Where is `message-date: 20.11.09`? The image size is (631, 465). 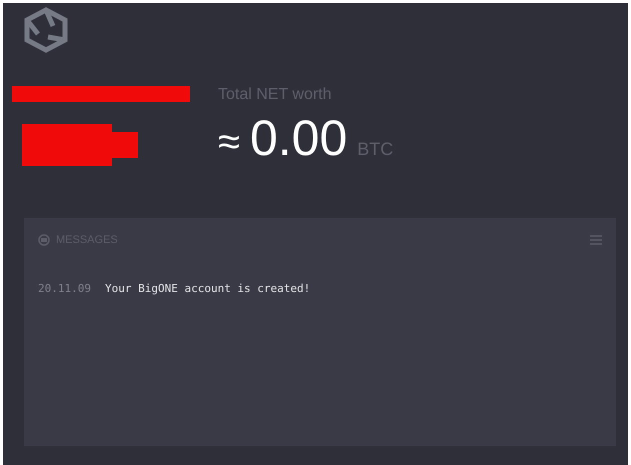
message-date: 20.11.09 is located at coordinates (64, 288).